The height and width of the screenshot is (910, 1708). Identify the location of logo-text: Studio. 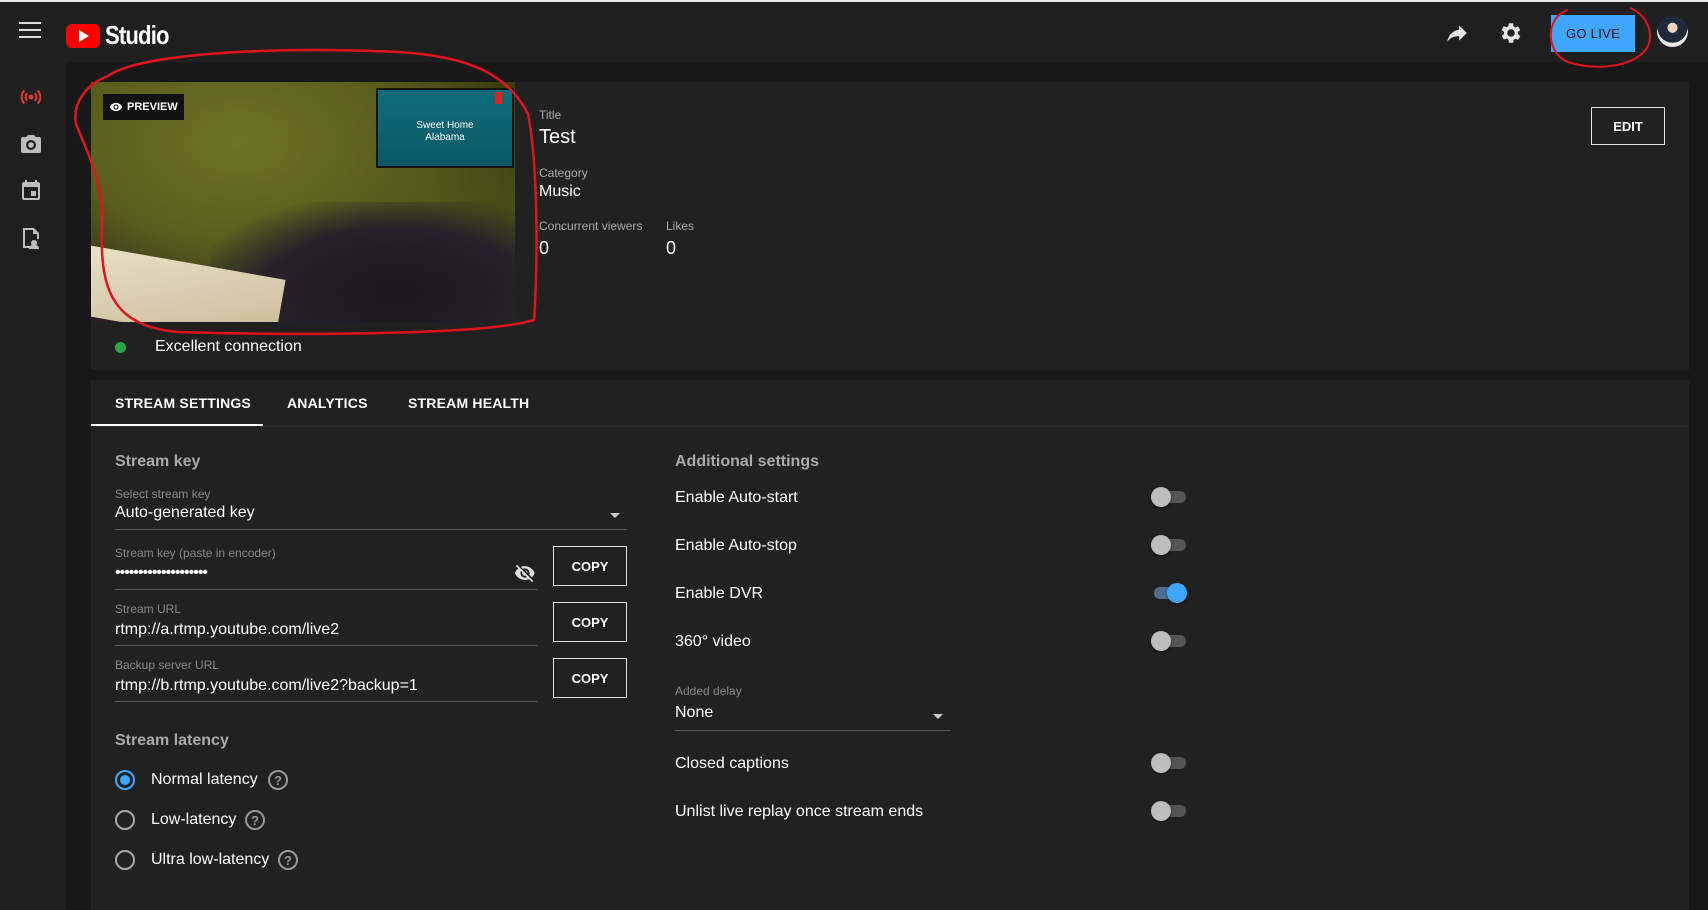
(137, 35).